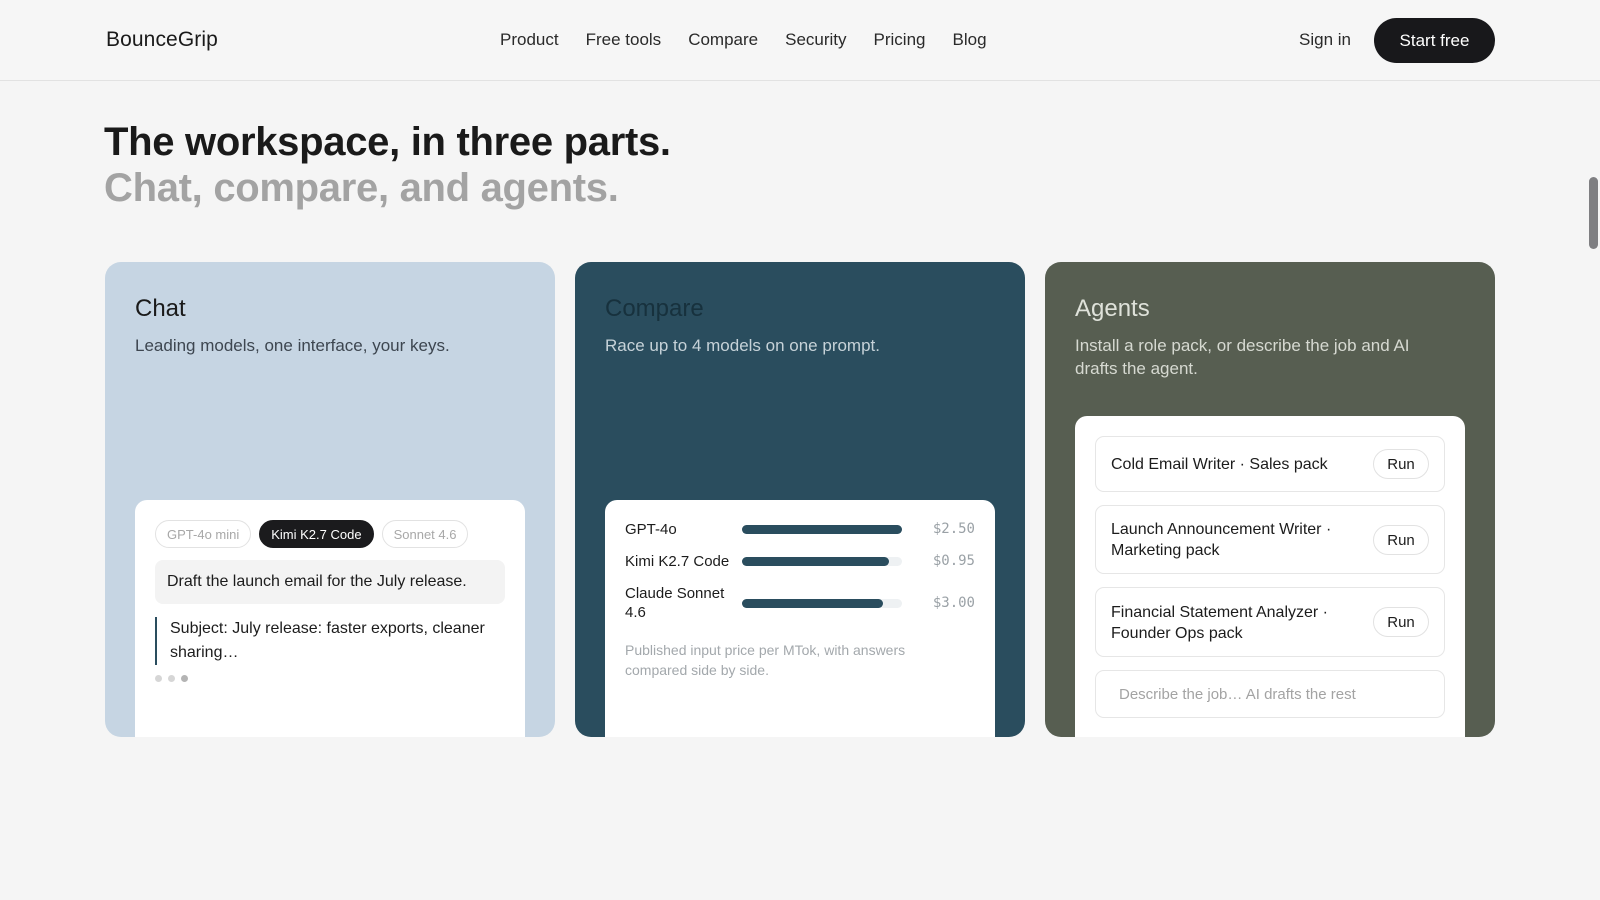  Describe the element at coordinates (529, 40) in the screenshot. I see `nav-product: Product` at that location.